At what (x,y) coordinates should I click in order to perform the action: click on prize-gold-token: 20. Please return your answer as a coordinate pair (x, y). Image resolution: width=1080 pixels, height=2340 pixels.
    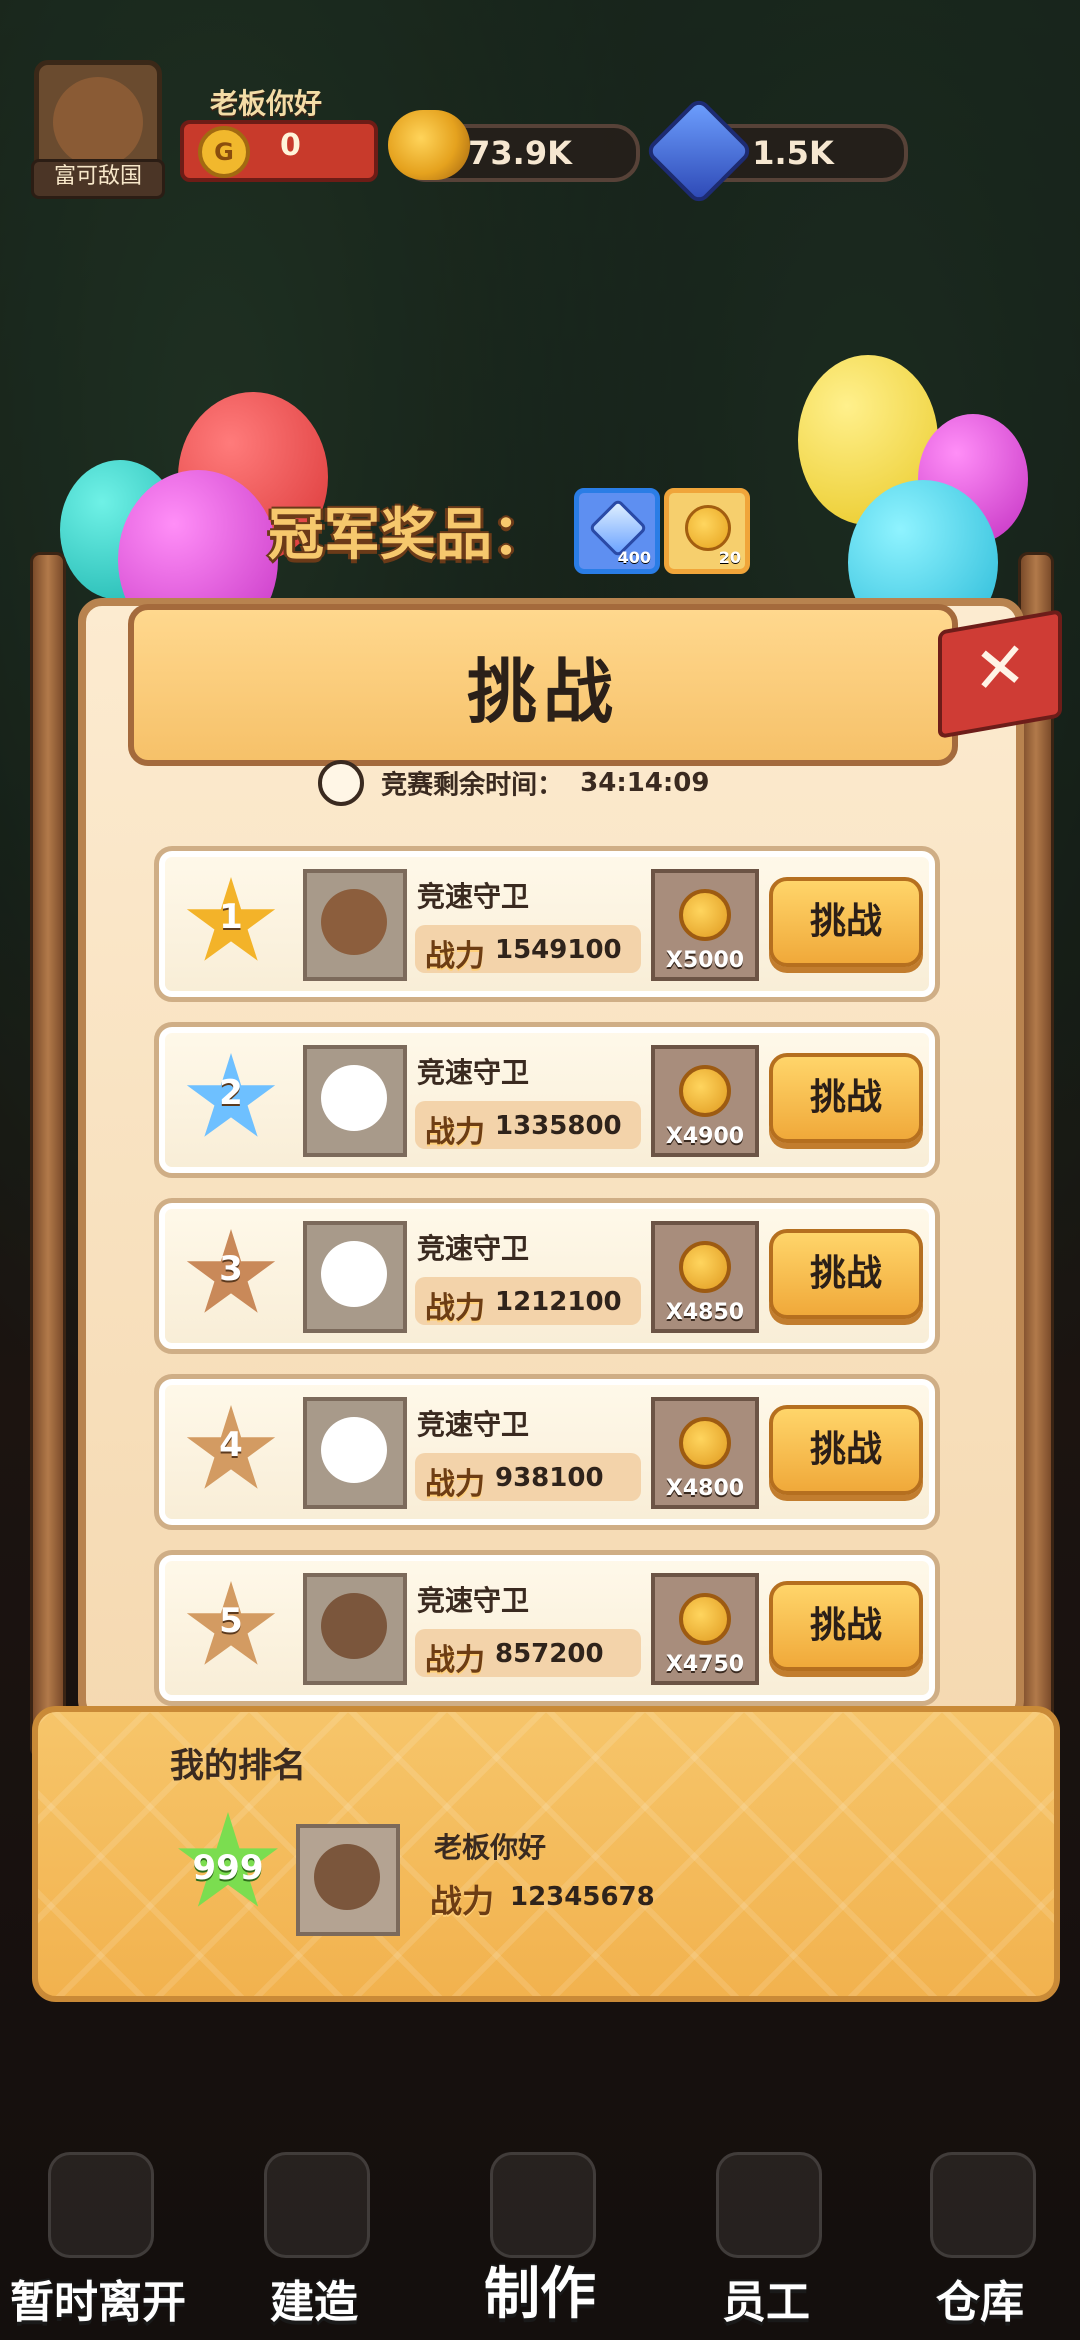
    Looking at the image, I should click on (707, 531).